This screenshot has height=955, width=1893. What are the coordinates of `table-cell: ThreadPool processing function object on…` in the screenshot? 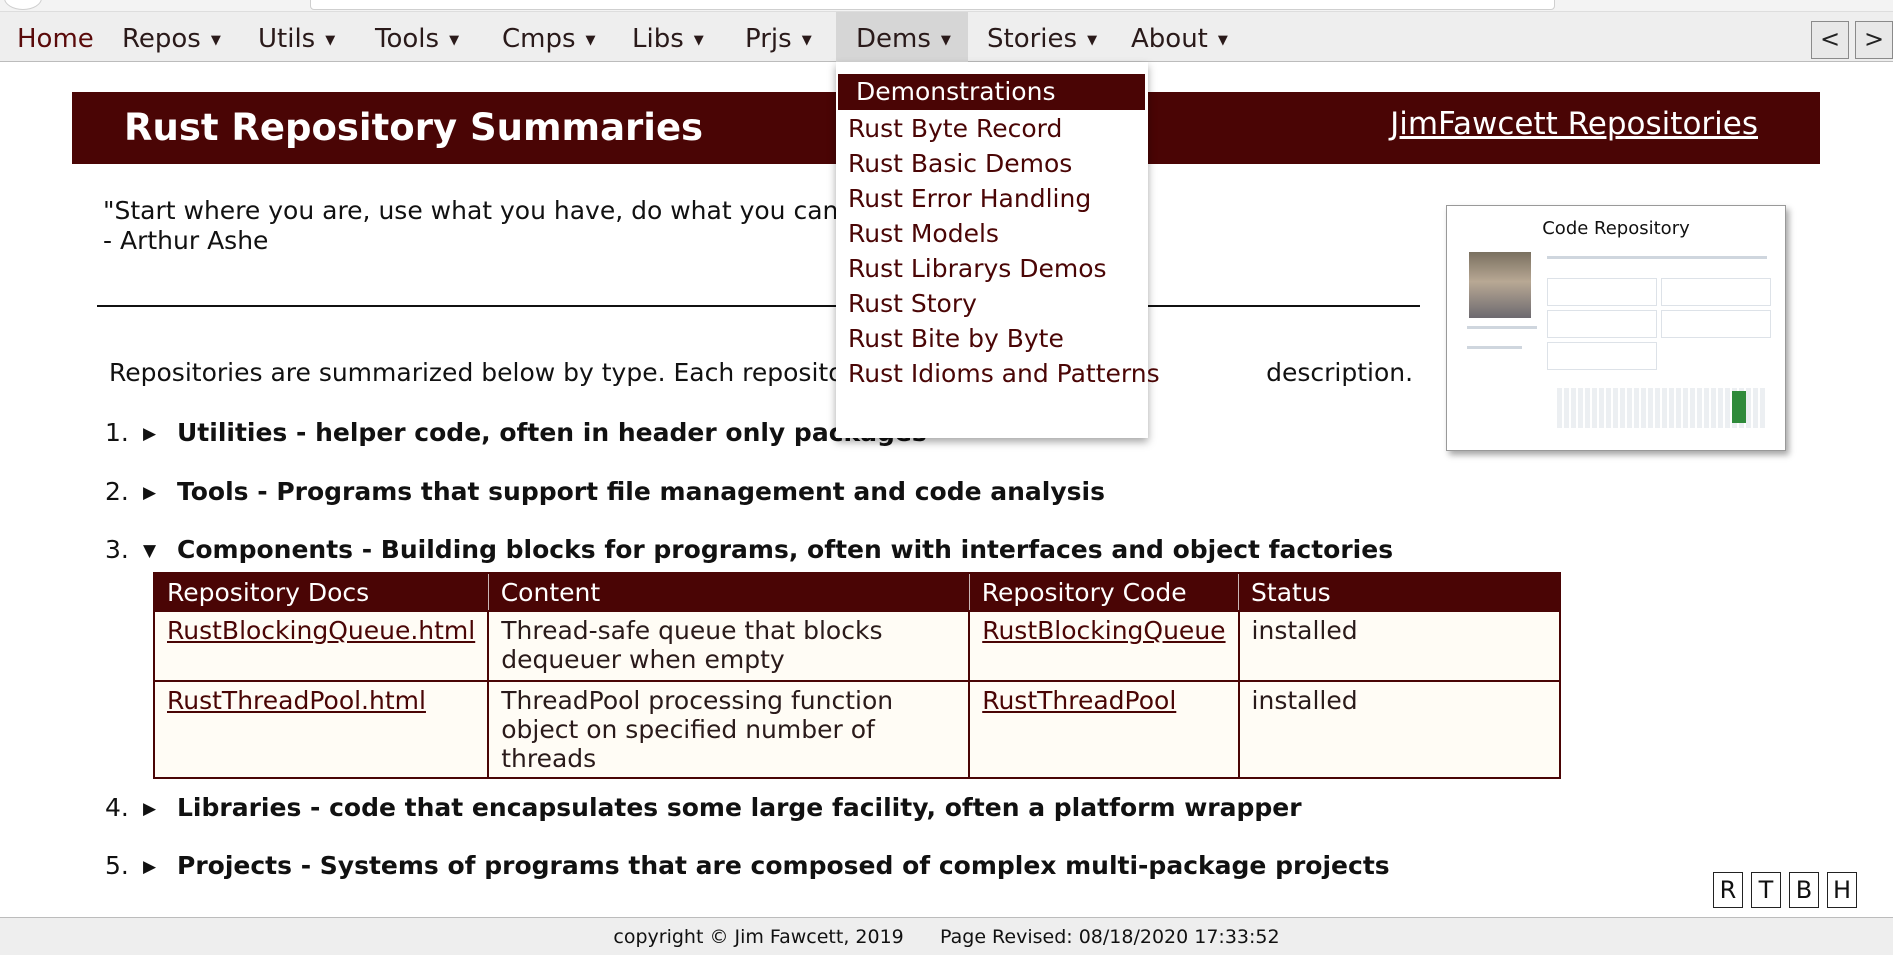 It's located at (729, 729).